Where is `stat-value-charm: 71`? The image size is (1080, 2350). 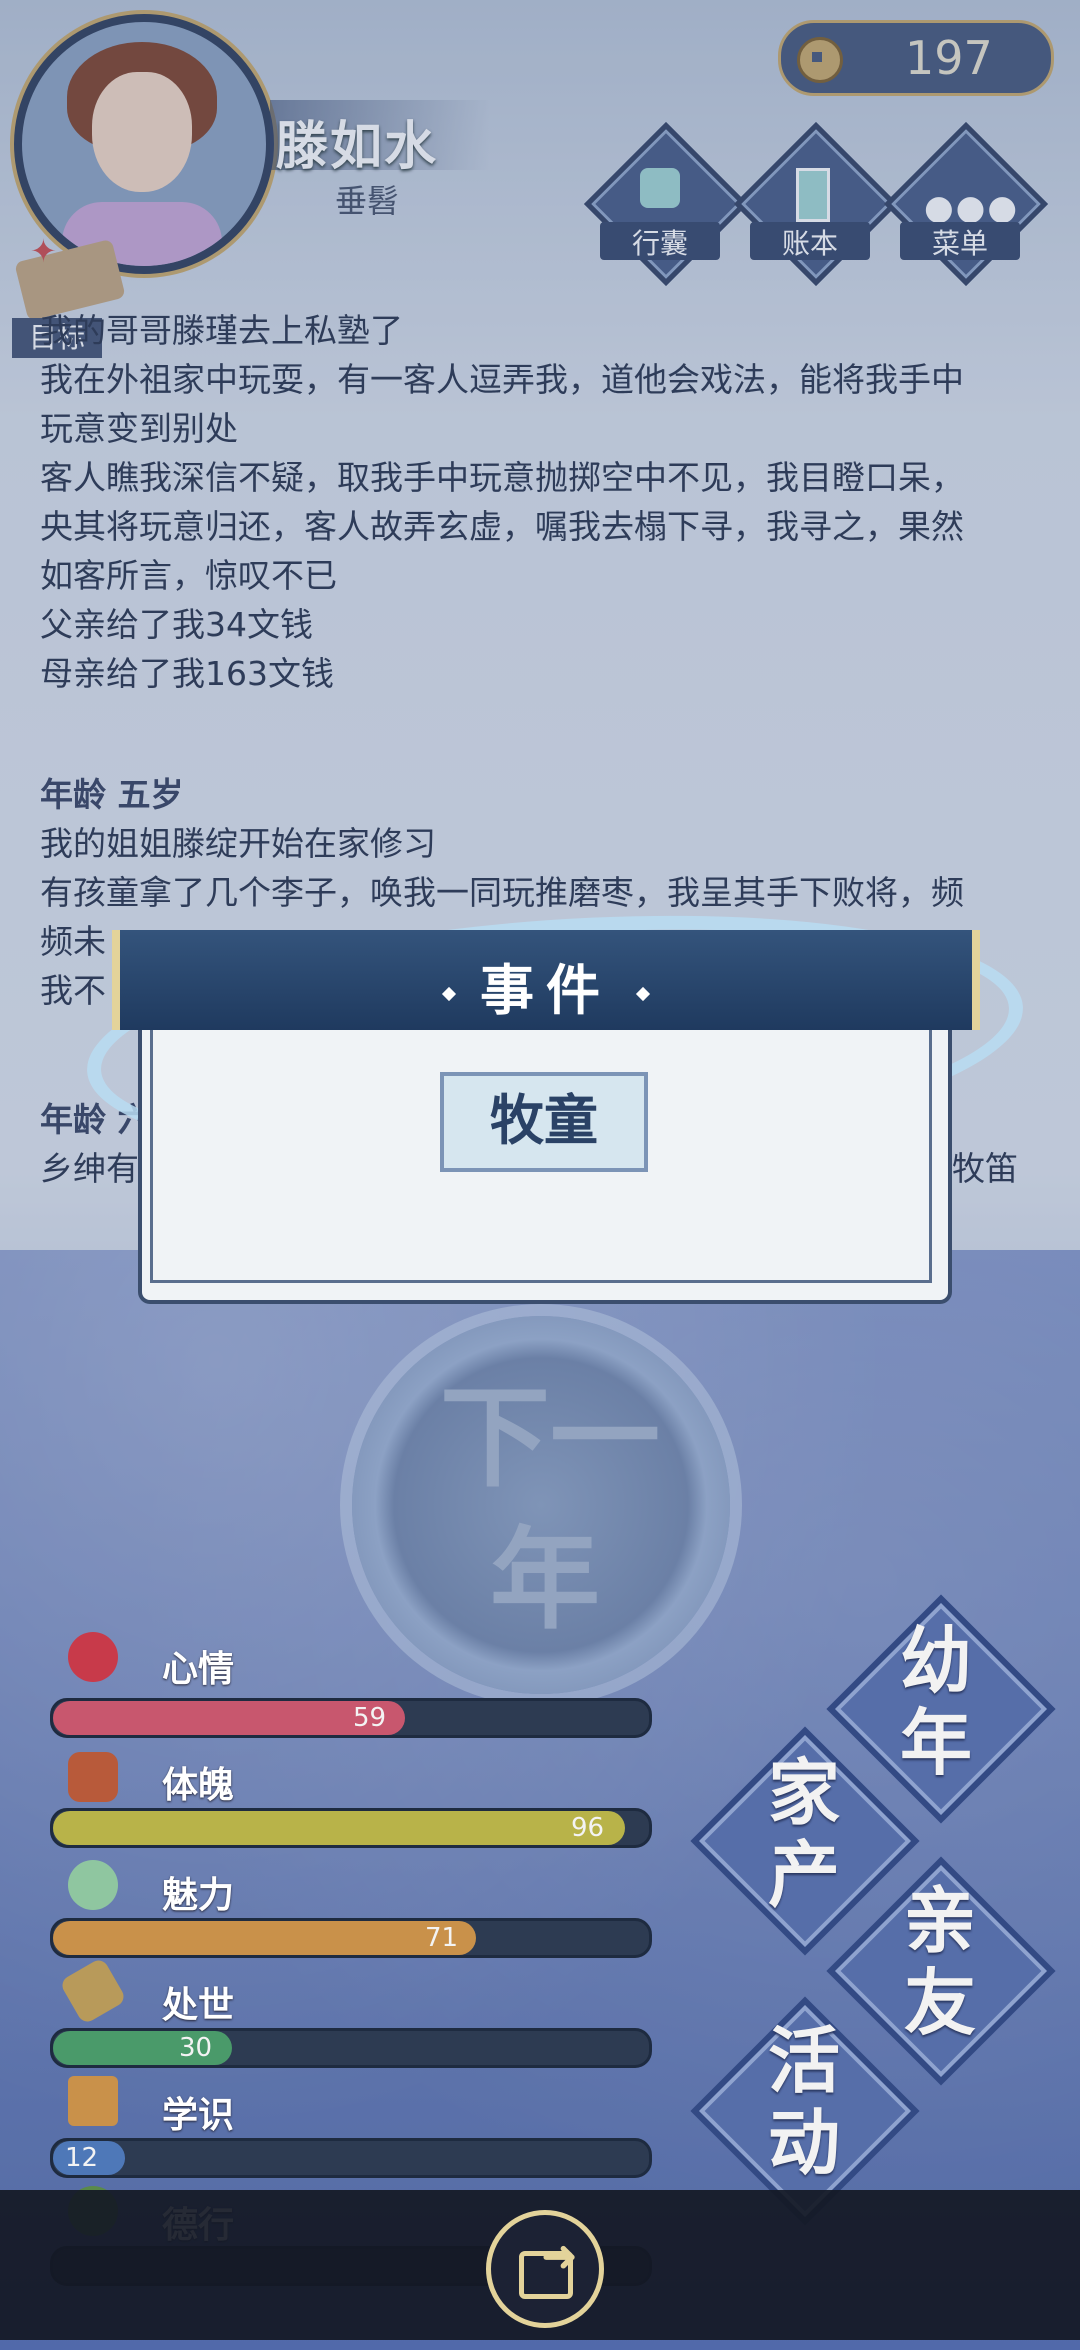
stat-value-charm: 71 is located at coordinates (442, 1938).